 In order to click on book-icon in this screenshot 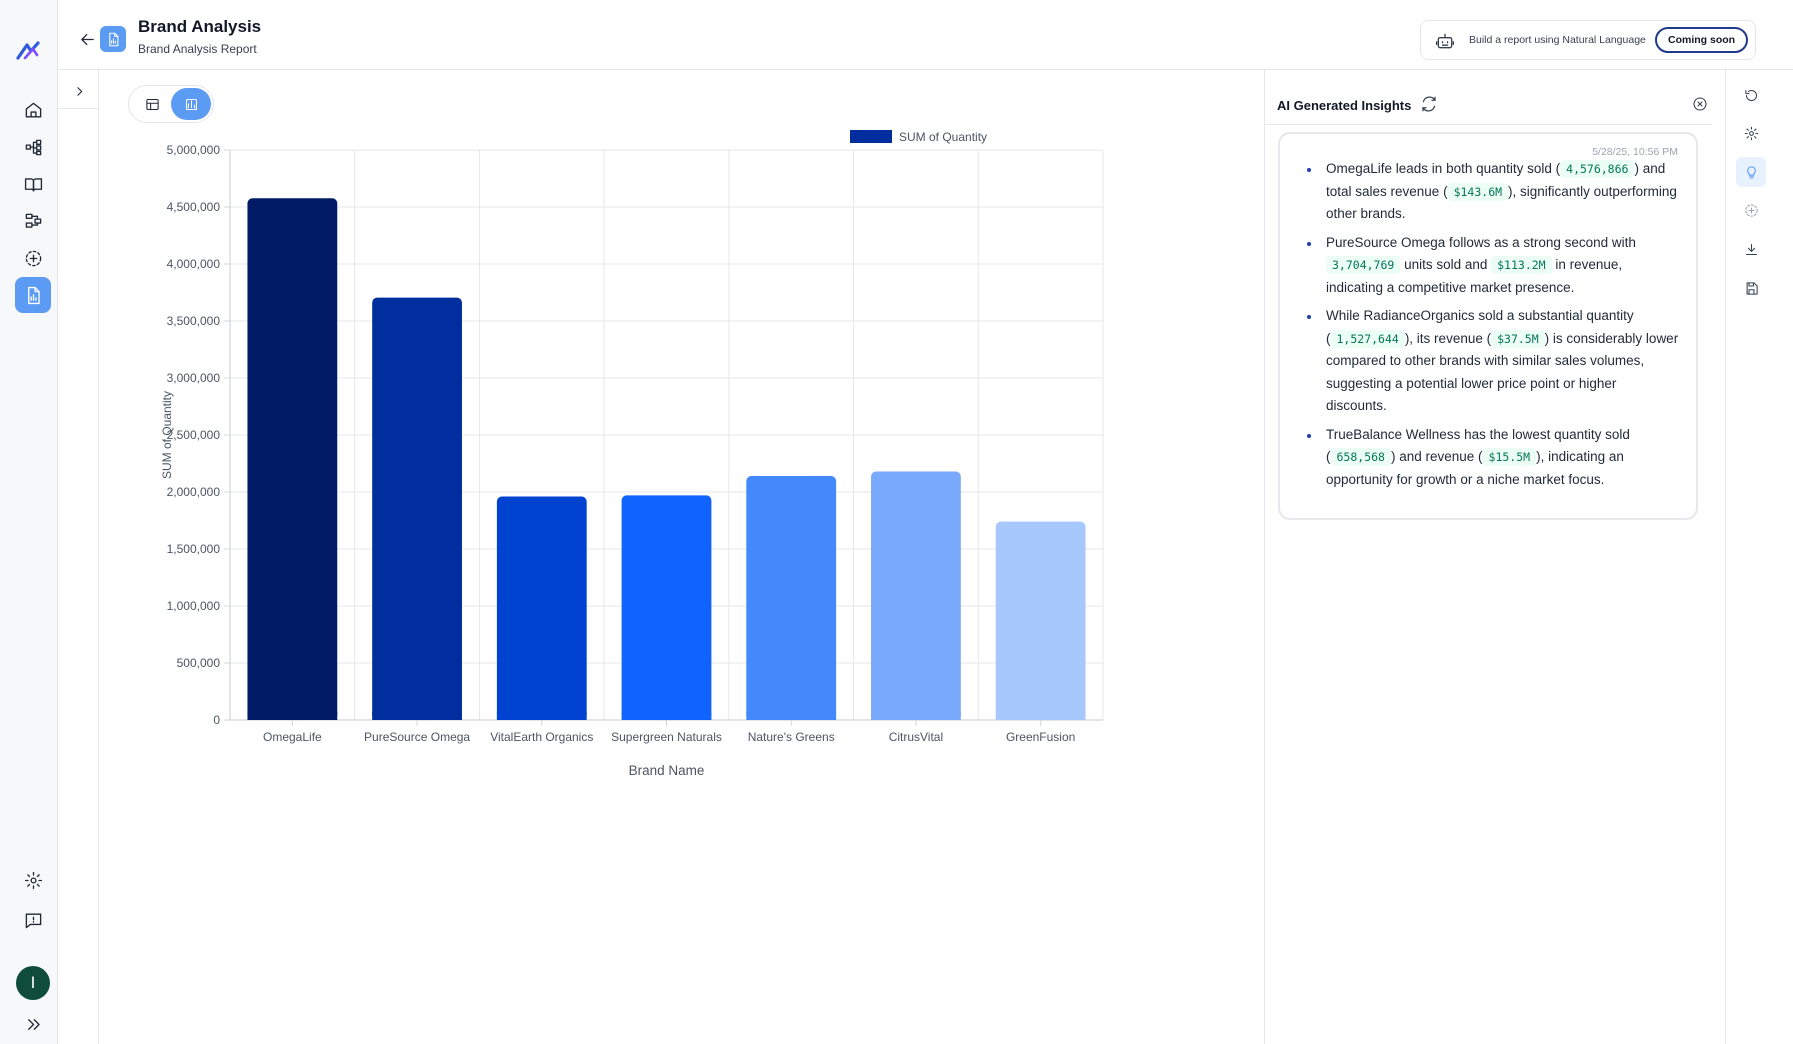, I will do `click(33, 184)`.